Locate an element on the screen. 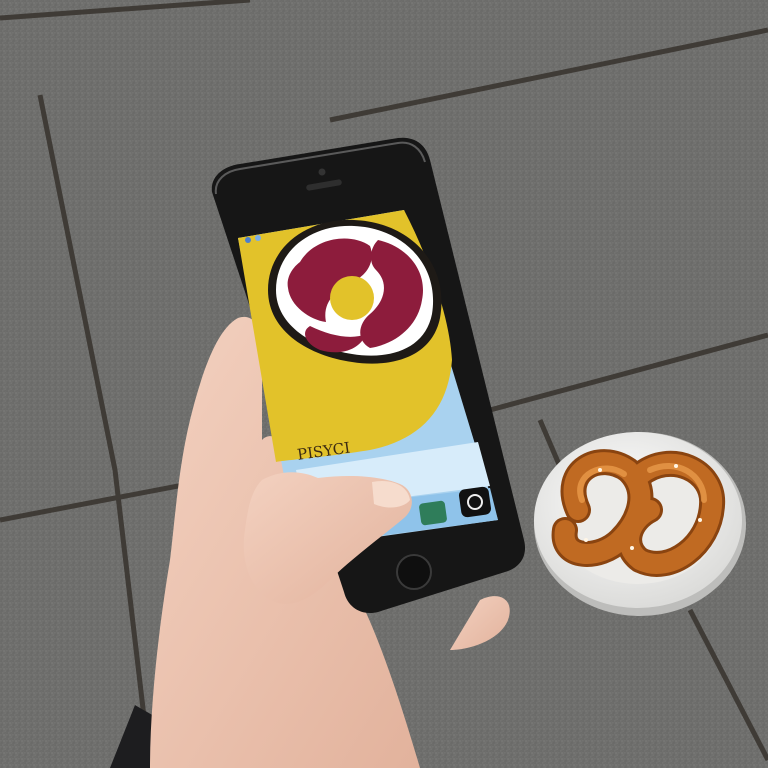  camera-app-icon is located at coordinates (475, 502).